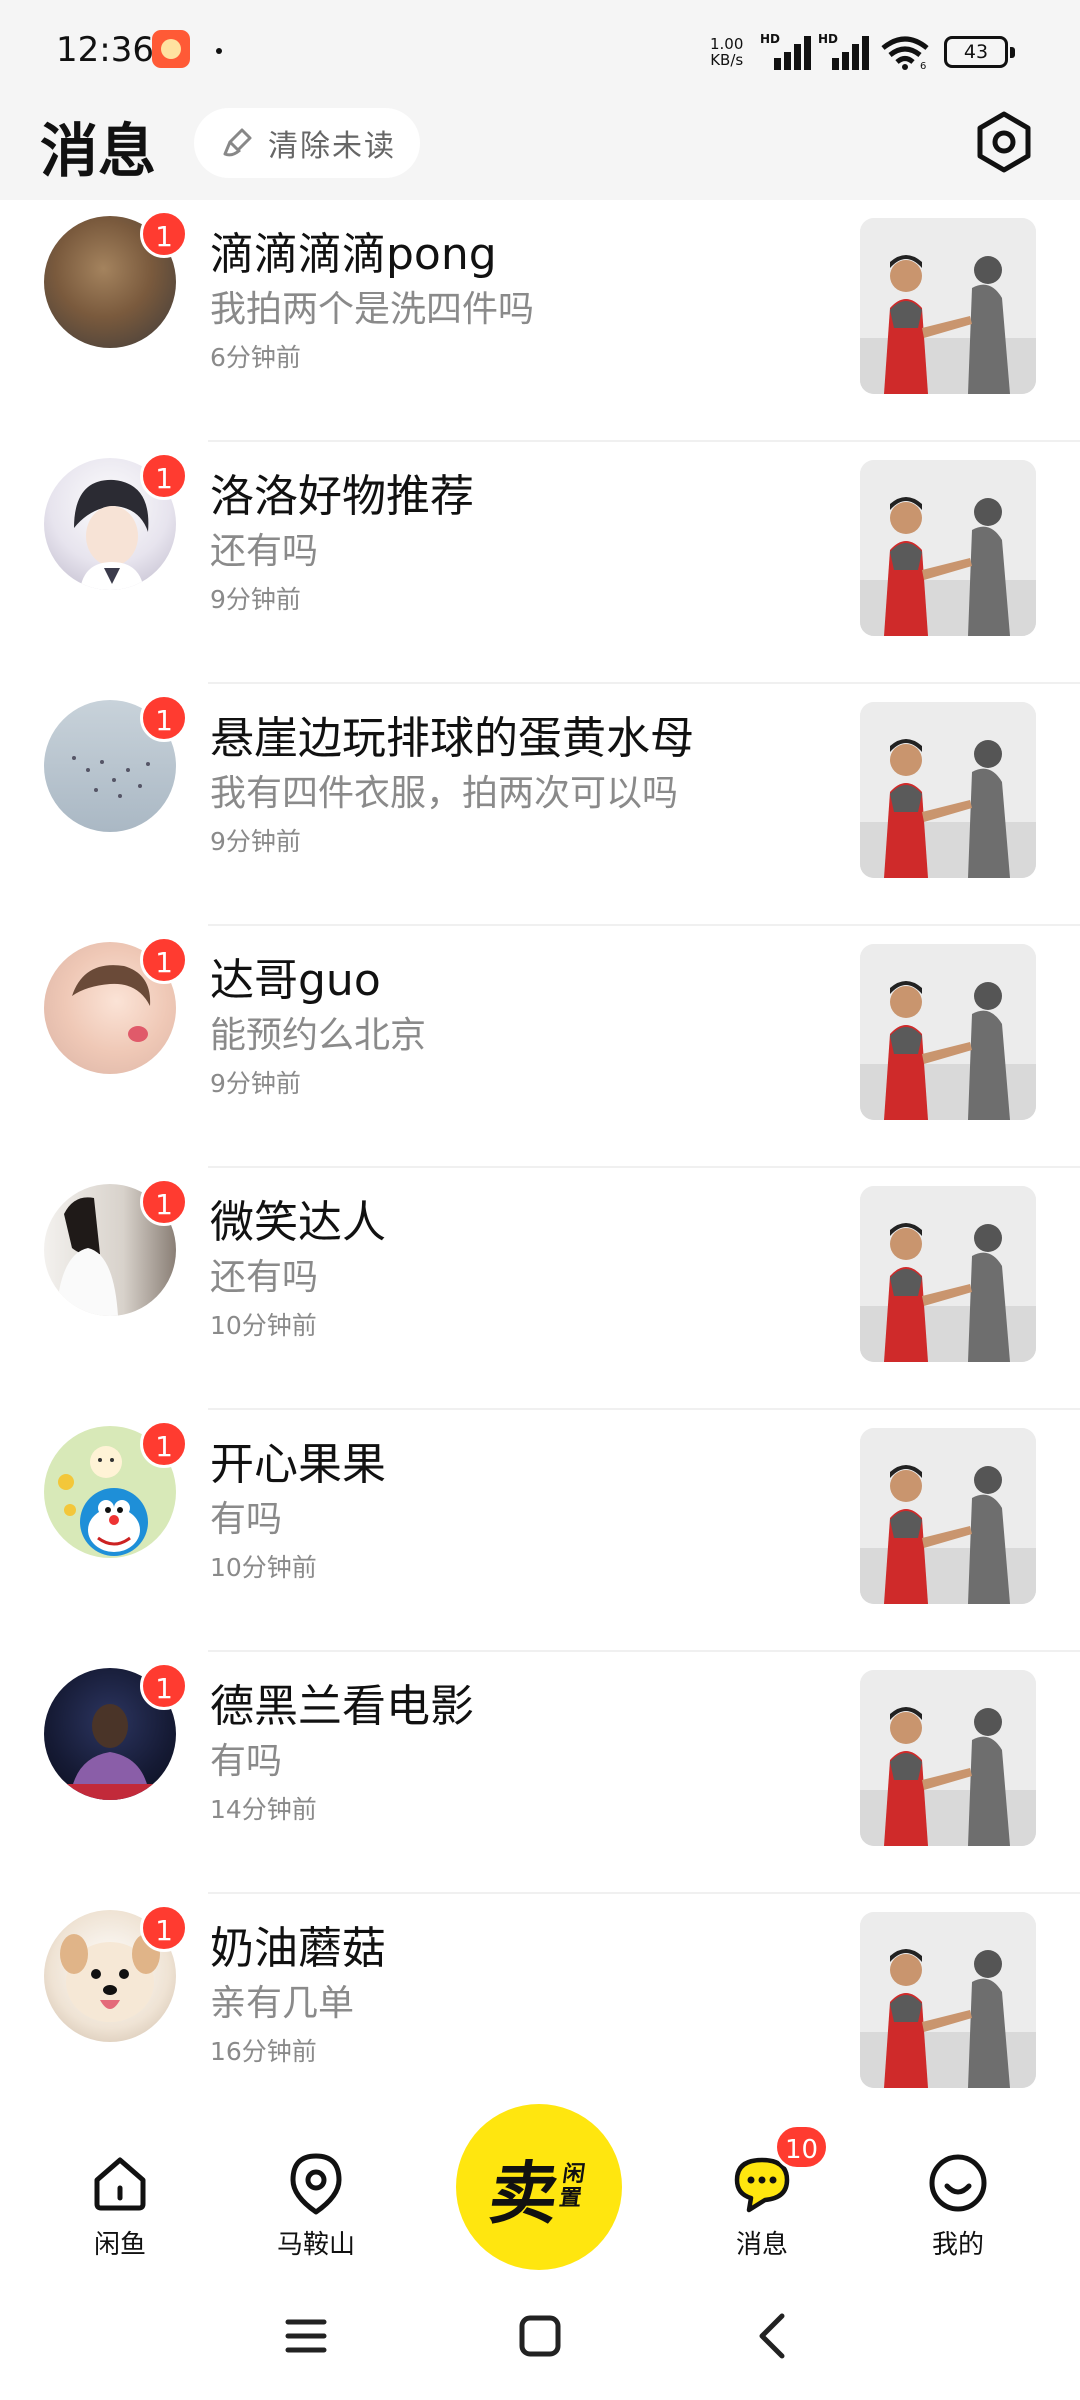 The image size is (1080, 2400). Describe the element at coordinates (774, 2336) in the screenshot. I see `back-icon` at that location.